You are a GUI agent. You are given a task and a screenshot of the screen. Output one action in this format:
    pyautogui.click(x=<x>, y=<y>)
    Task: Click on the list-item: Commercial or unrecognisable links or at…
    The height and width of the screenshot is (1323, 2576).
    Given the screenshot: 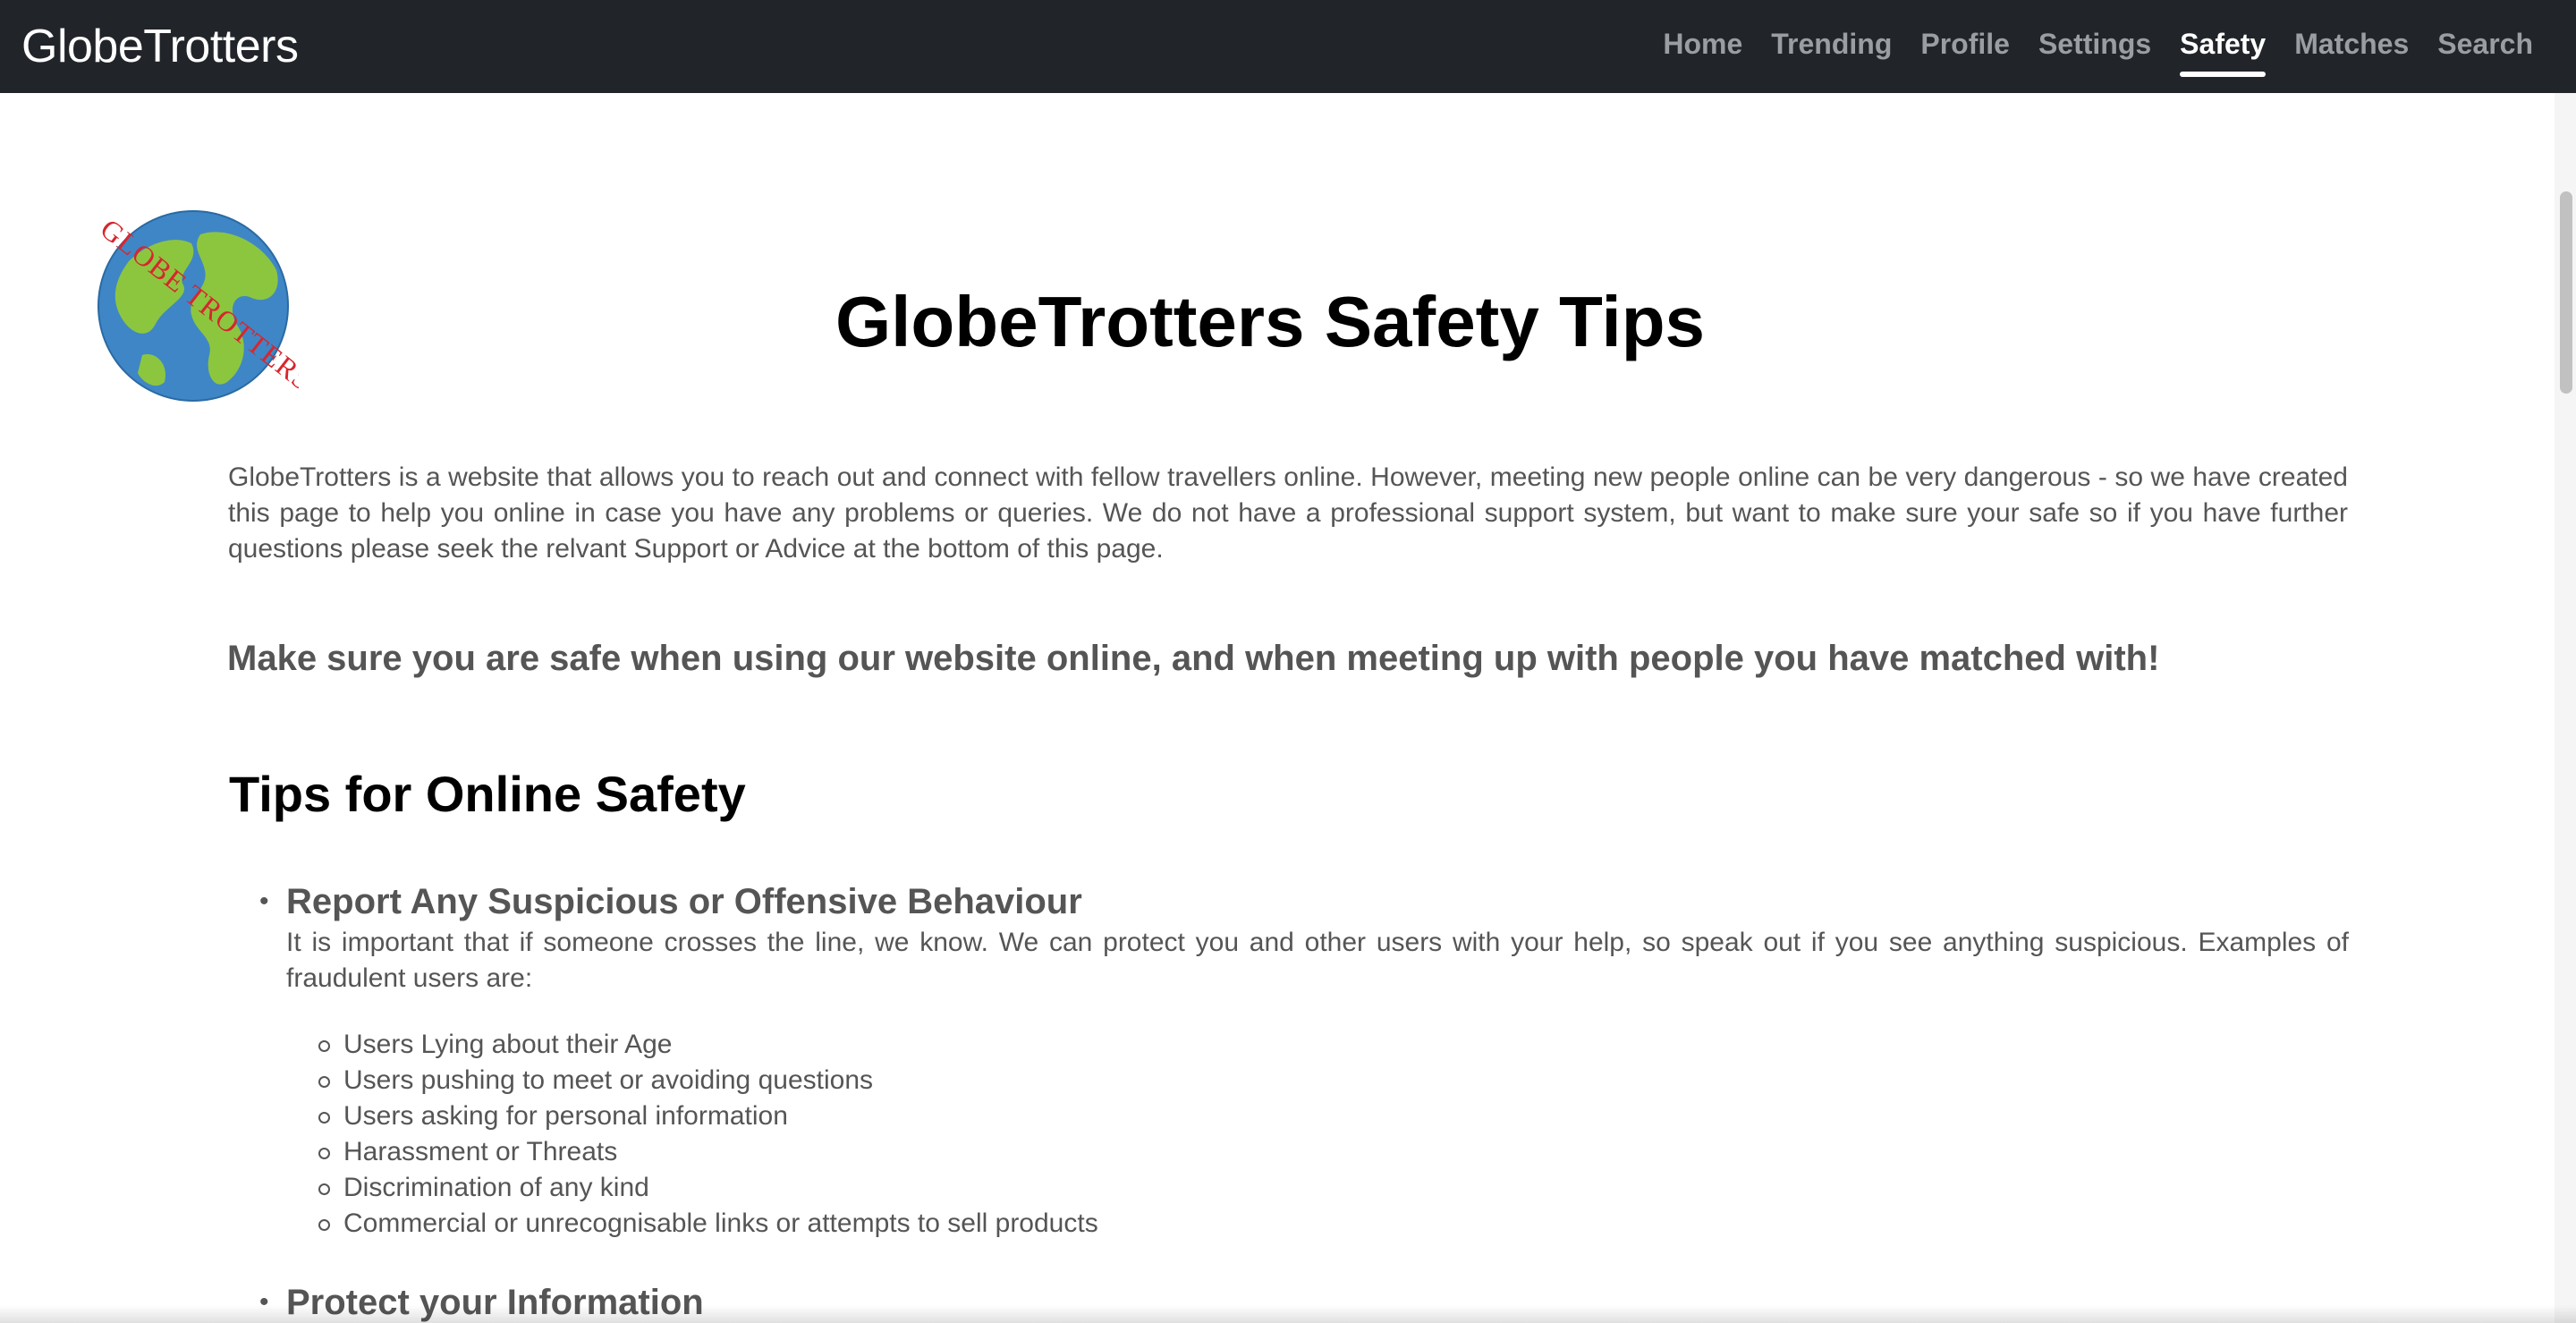 What is the action you would take?
    pyautogui.click(x=692, y=1224)
    